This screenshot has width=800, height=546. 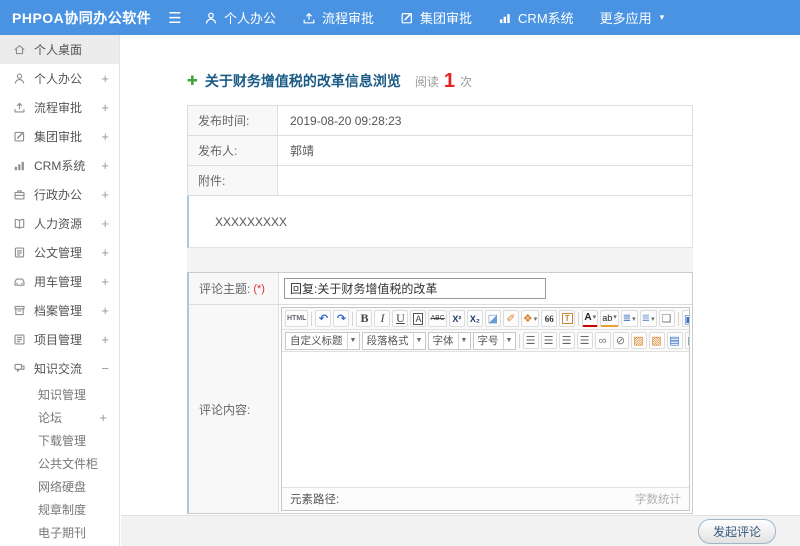 What do you see at coordinates (19, 310) in the screenshot?
I see `archive-icon` at bounding box center [19, 310].